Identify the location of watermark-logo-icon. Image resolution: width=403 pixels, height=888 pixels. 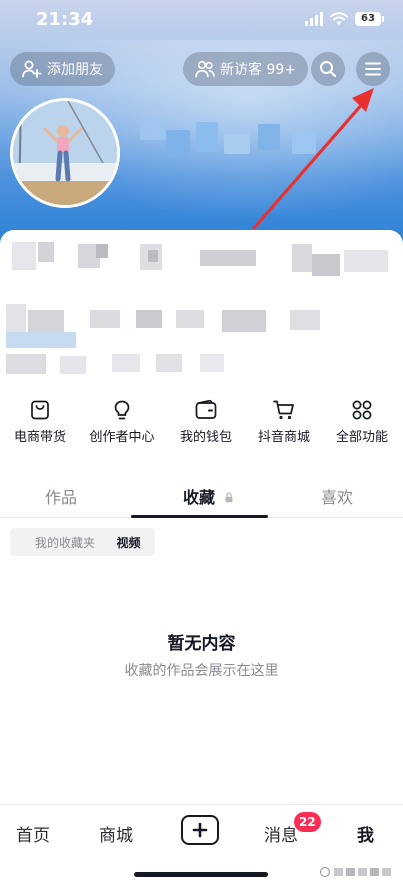
(355, 872).